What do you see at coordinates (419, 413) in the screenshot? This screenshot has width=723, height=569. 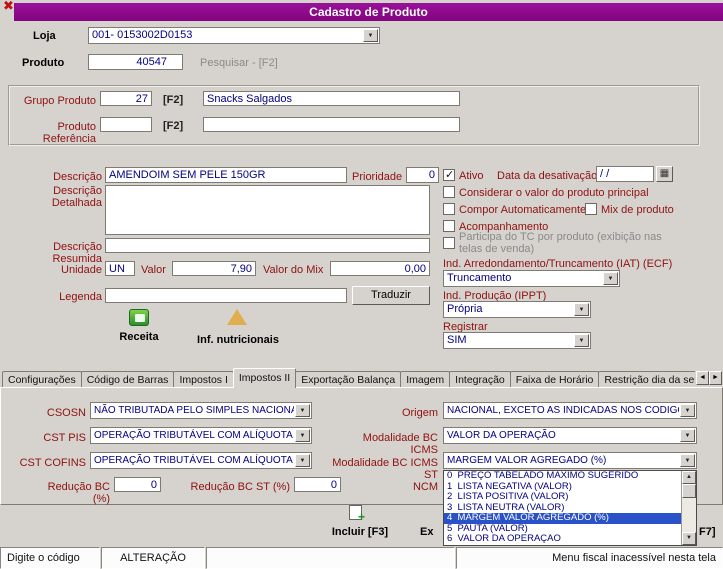 I see `origem-label: Origem` at bounding box center [419, 413].